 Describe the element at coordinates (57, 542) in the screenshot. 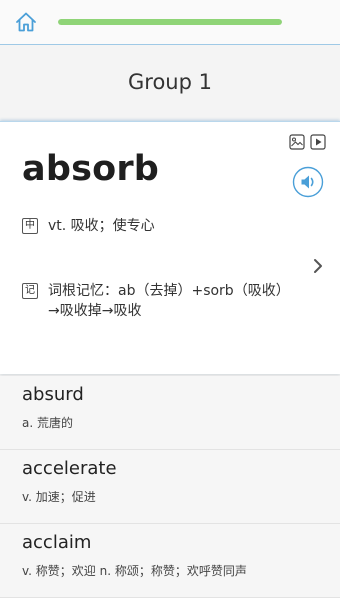

I see `list-item-word: acclaim` at that location.